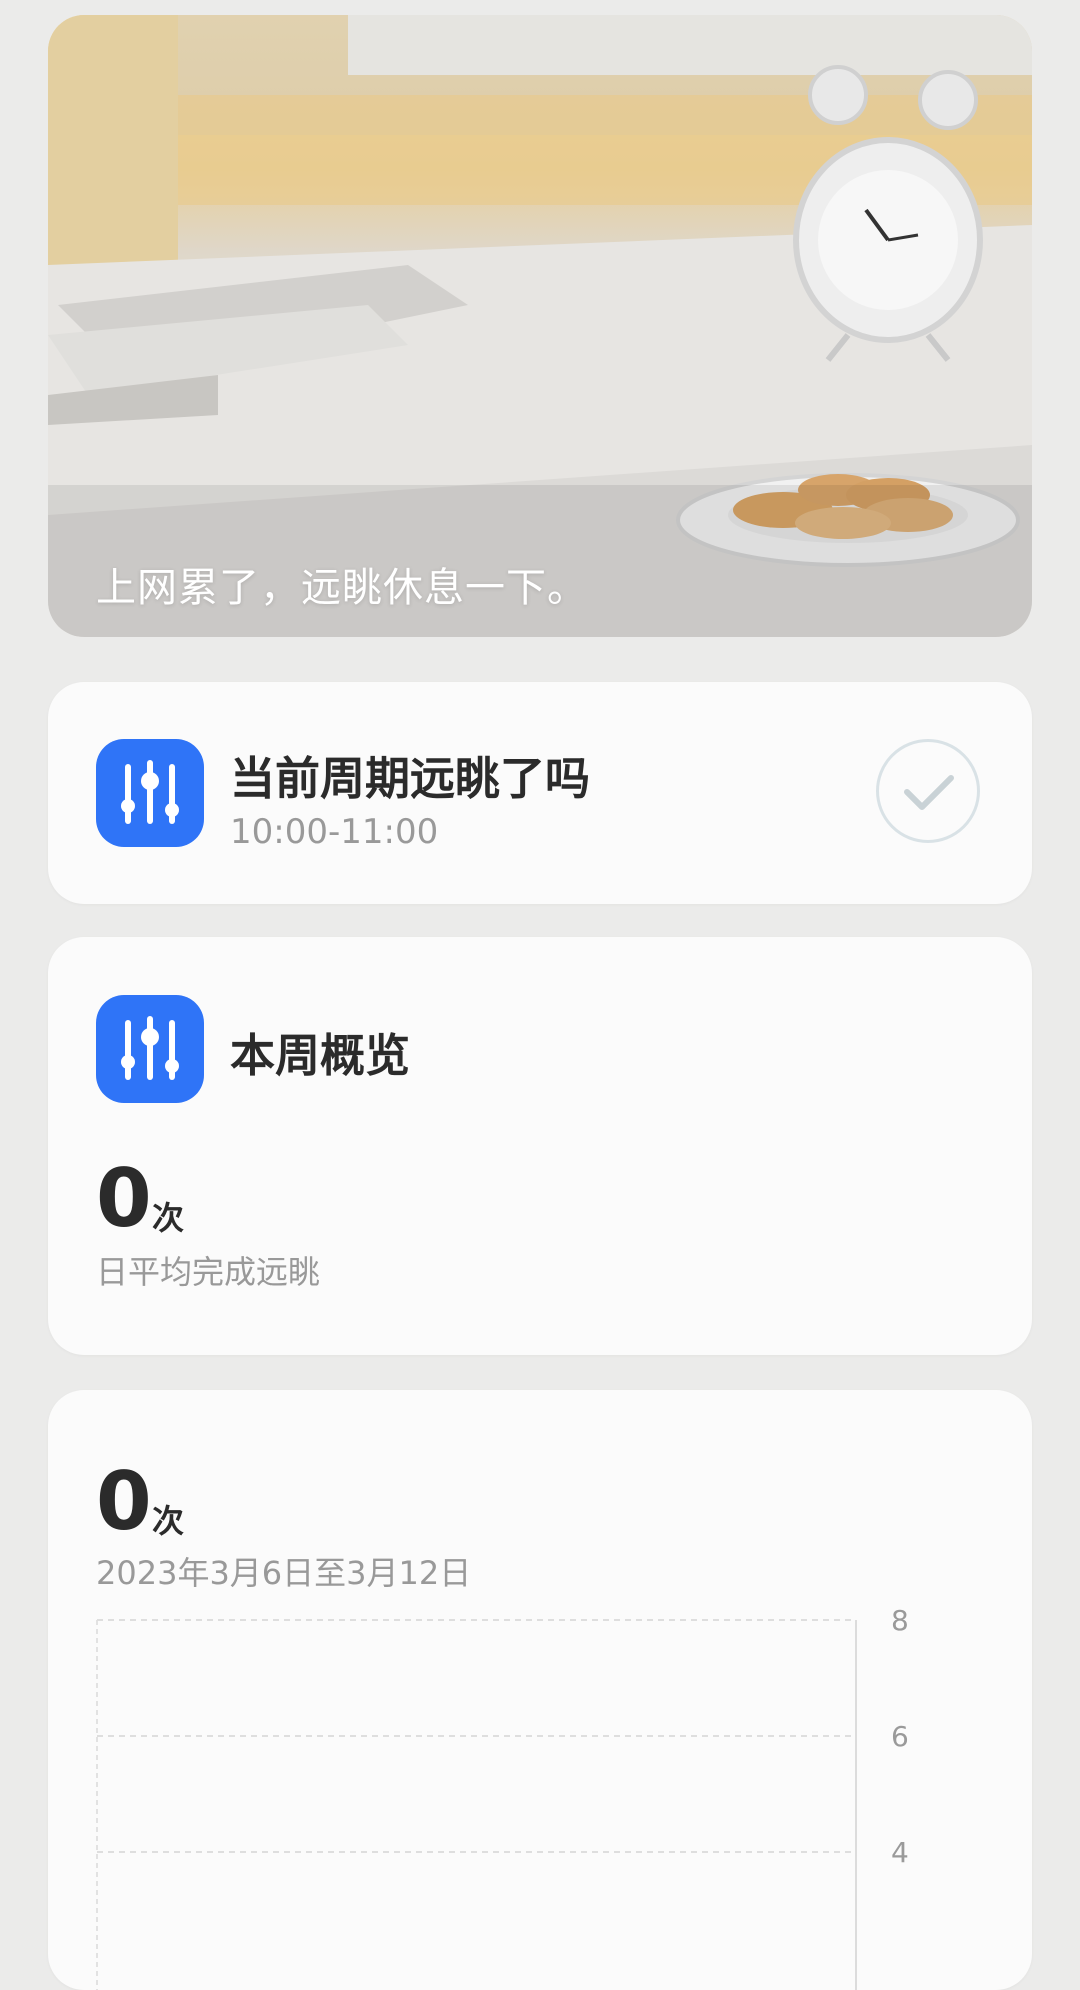 This screenshot has height=1990, width=1080. I want to click on y-tick-label: 6, so click(900, 1736).